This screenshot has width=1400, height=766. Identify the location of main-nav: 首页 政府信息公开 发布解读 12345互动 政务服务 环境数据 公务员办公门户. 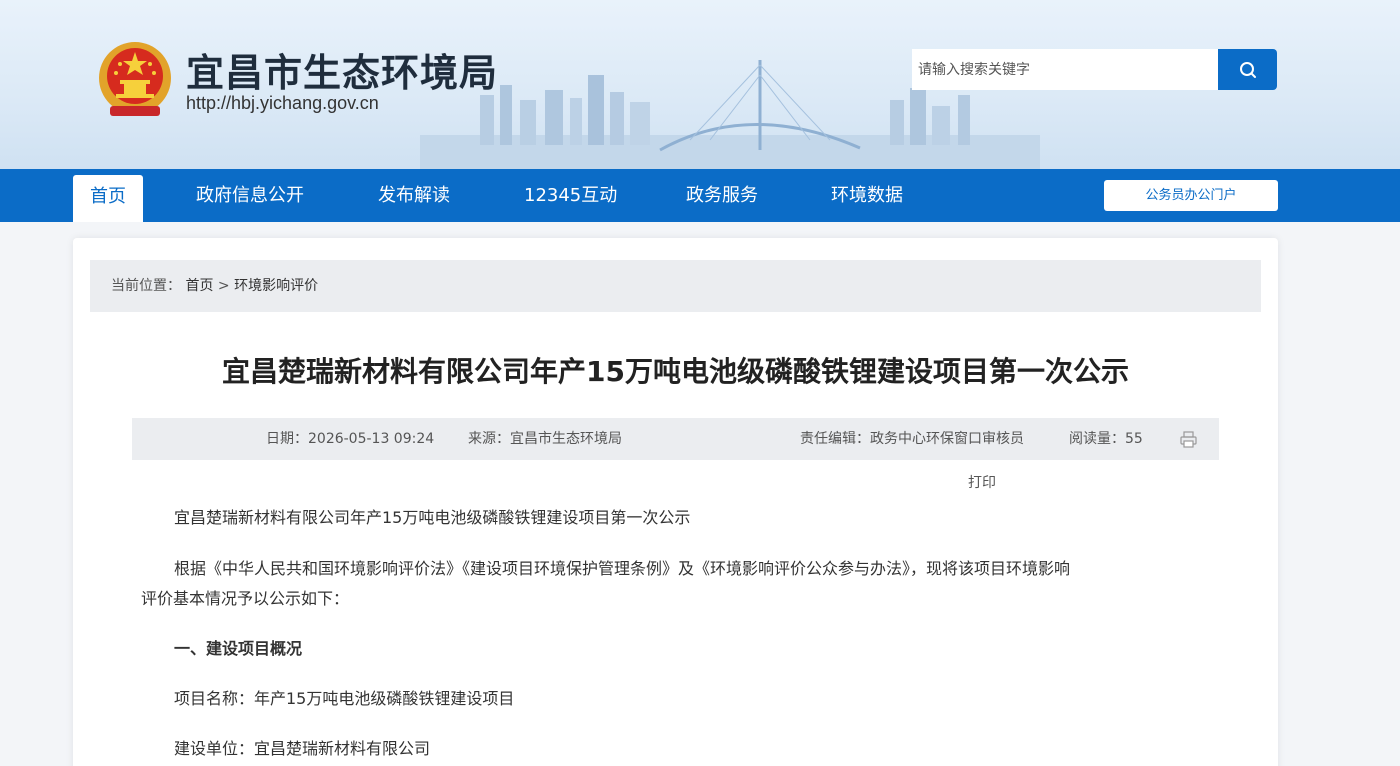
(700, 195).